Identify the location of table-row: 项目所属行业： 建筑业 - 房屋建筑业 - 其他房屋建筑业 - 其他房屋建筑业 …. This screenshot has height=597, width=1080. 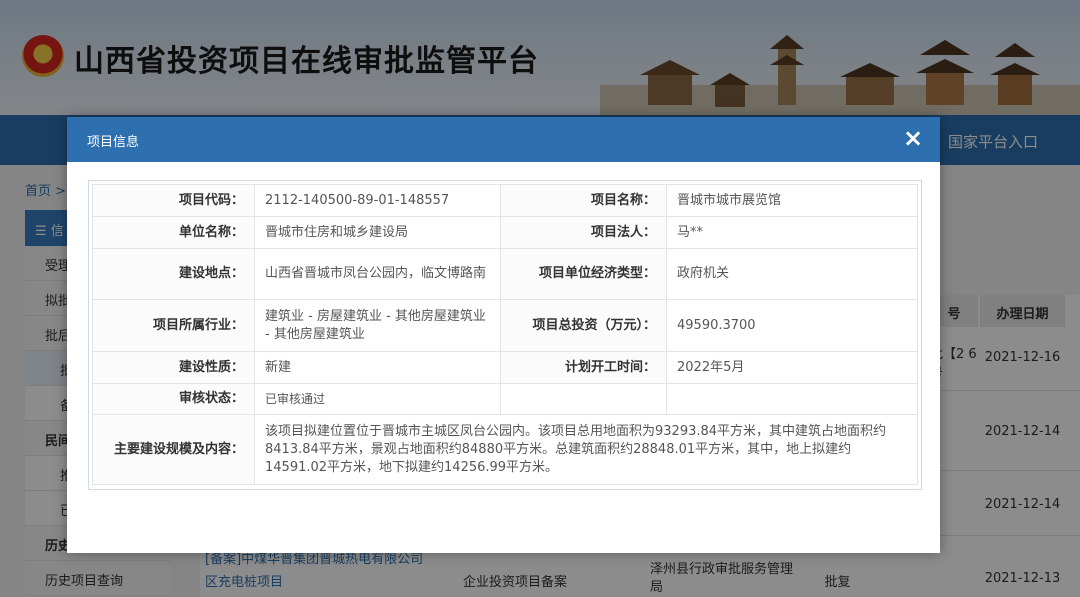
(505, 325).